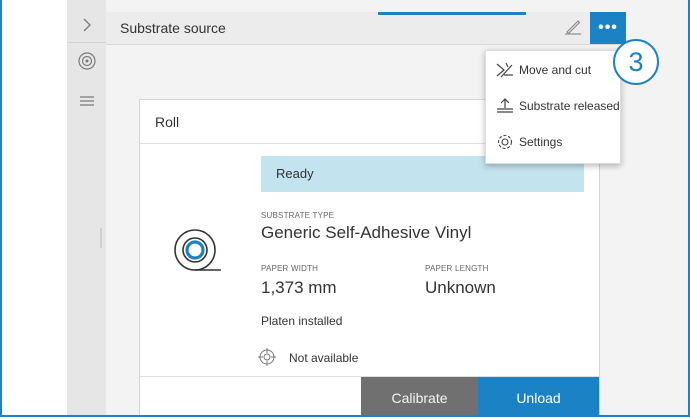 This screenshot has width=690, height=419. I want to click on header-accent, so click(452, 13).